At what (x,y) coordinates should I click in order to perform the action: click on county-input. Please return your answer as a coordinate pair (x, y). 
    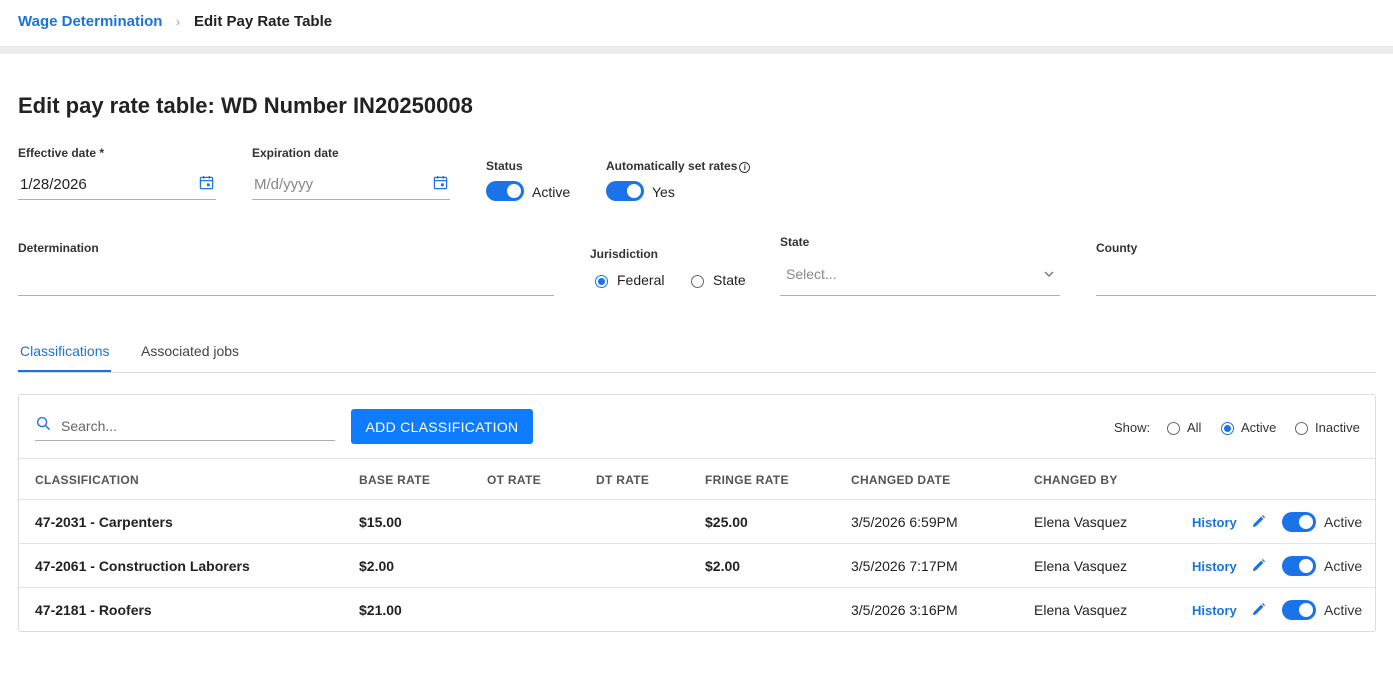
    Looking at the image, I should click on (1236, 279).